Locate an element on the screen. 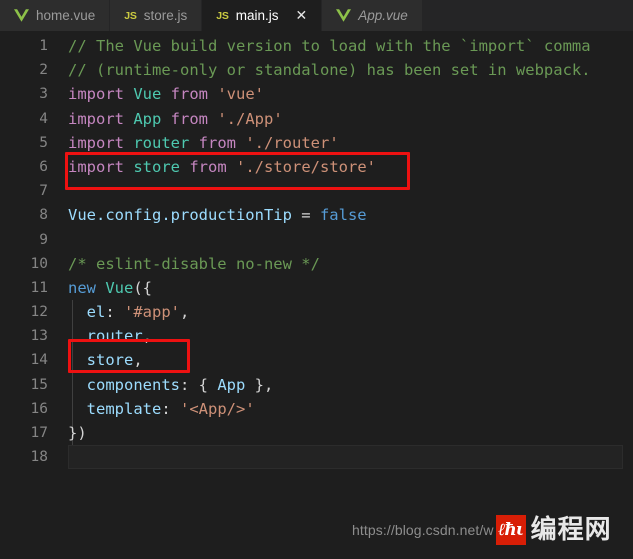 This screenshot has height=559, width=633. line-number: 5 is located at coordinates (43, 142).